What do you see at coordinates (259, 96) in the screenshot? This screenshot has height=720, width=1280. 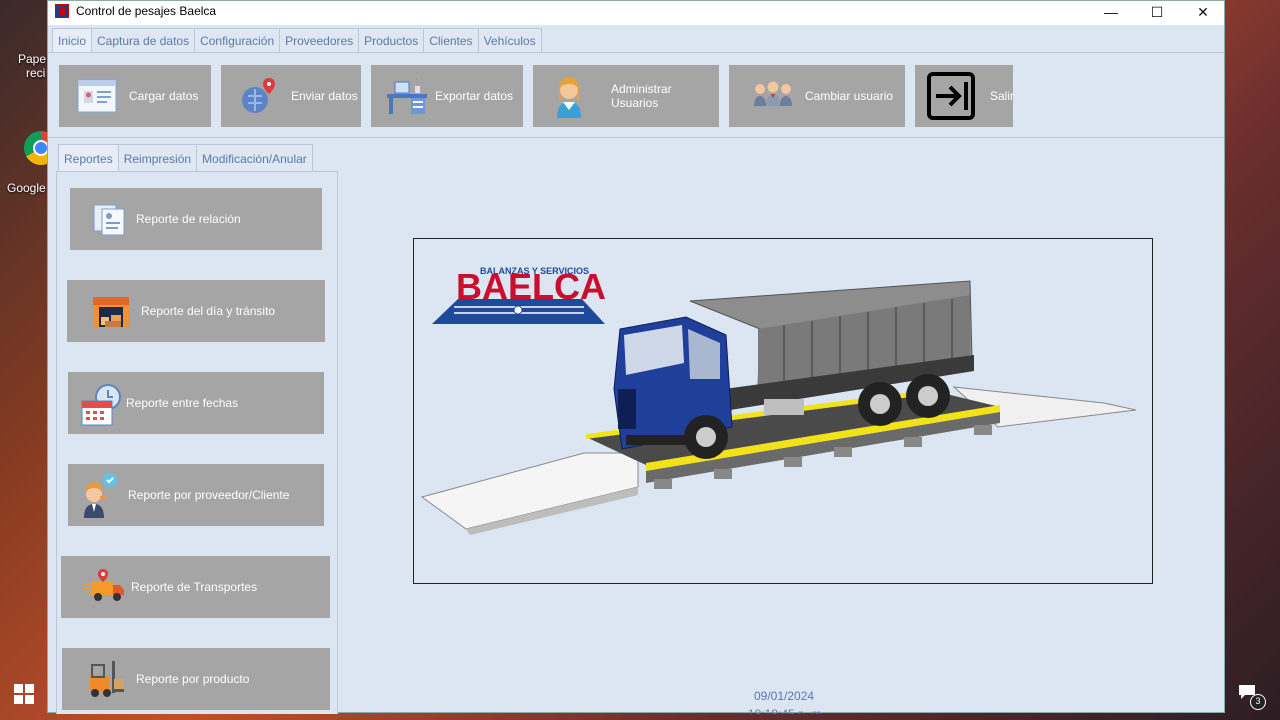 I see `send-location-icon` at bounding box center [259, 96].